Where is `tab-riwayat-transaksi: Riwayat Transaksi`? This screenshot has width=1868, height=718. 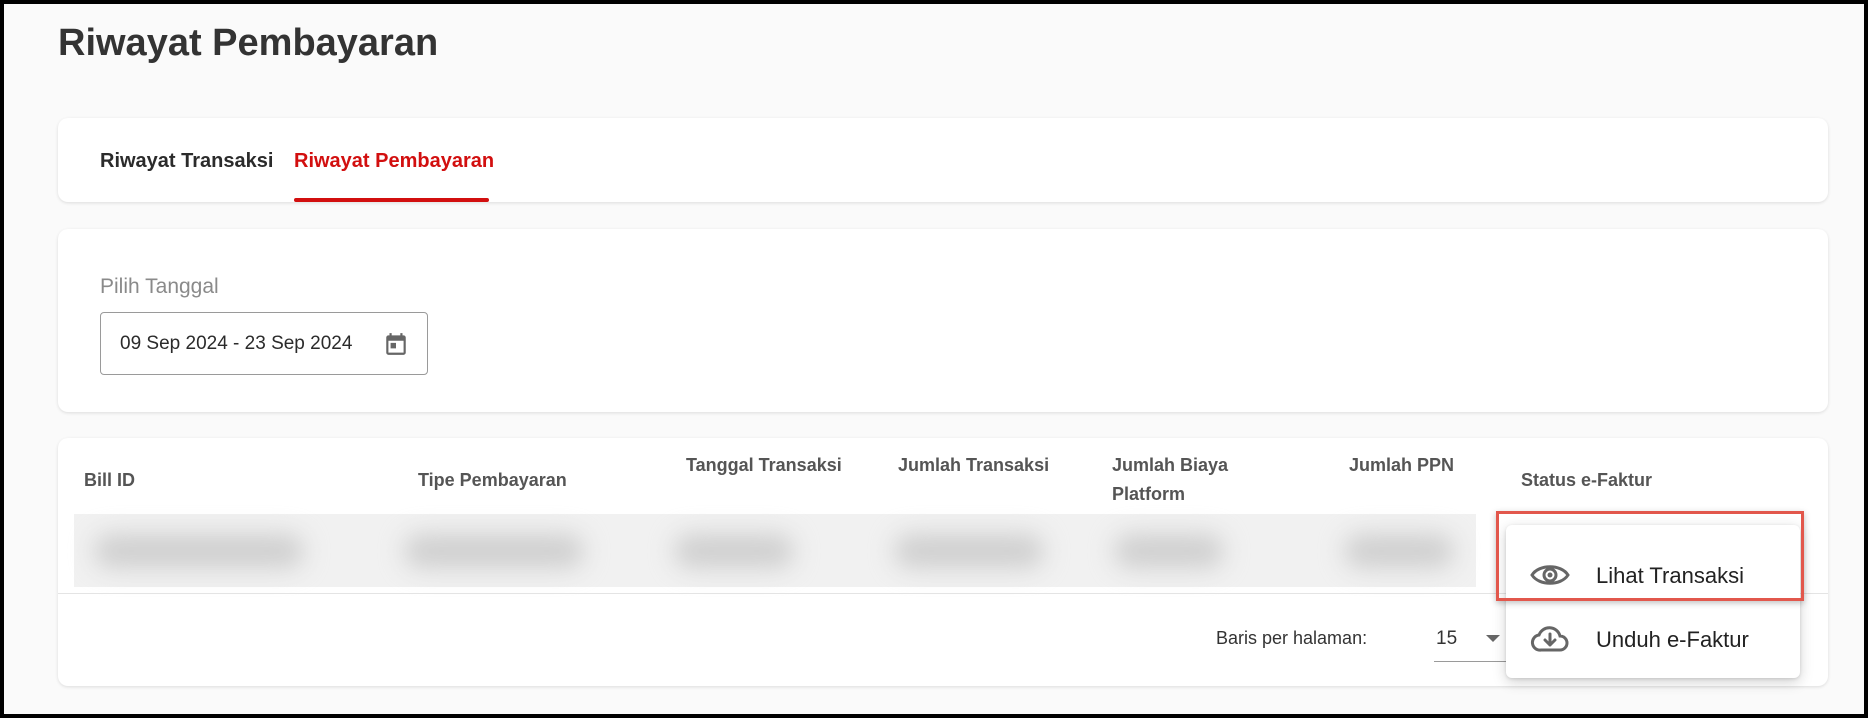
tab-riwayat-transaksi: Riwayat Transaksi is located at coordinates (186, 161).